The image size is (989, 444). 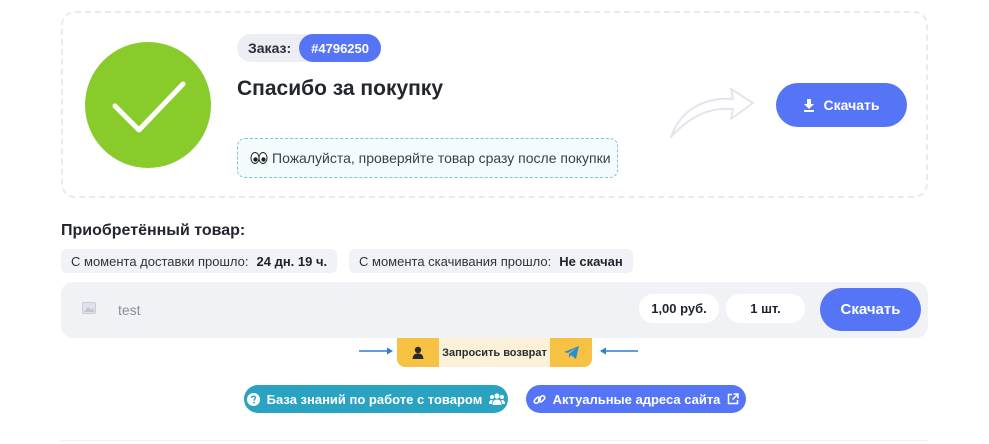 I want to click on page-title: Спасибо за покупку, so click(x=340, y=88).